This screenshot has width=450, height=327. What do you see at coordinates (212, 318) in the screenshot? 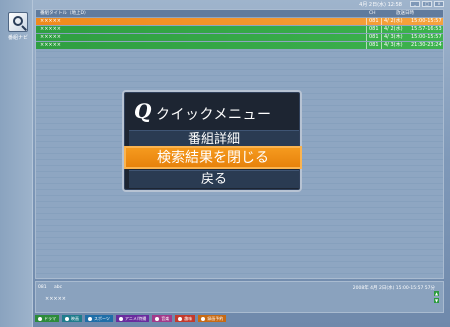
I see `legend-item: 録画予約` at bounding box center [212, 318].